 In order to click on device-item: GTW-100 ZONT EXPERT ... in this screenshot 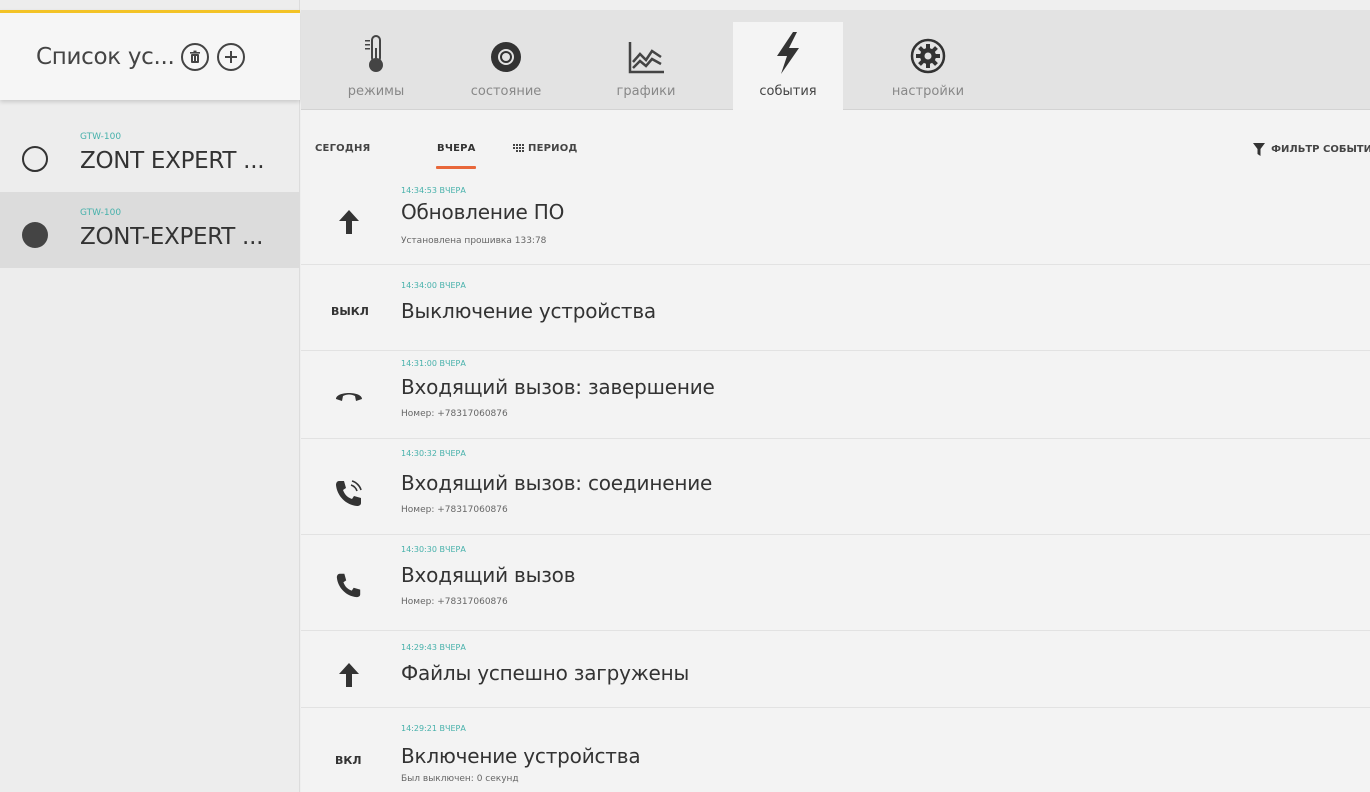, I will do `click(150, 154)`.